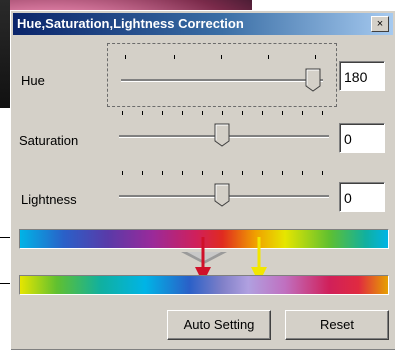 Image resolution: width=395 pixels, height=350 pixels. I want to click on dialog-title: Hue,Saturation,Lightness Correction, so click(130, 23).